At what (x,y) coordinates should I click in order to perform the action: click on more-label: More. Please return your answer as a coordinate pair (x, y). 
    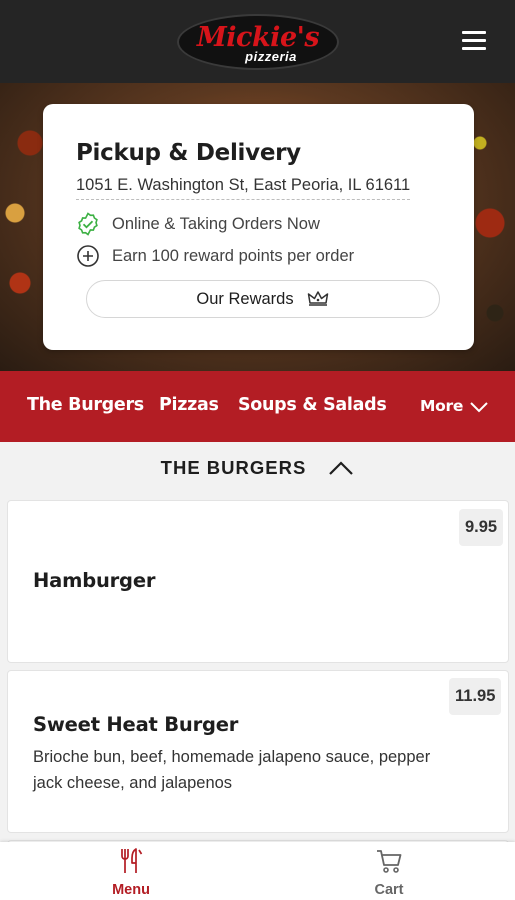
    Looking at the image, I should click on (442, 406).